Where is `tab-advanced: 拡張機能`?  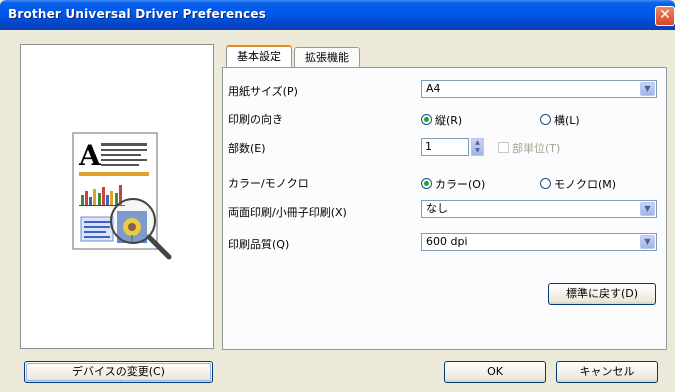
tab-advanced: 拡張機能 is located at coordinates (327, 57).